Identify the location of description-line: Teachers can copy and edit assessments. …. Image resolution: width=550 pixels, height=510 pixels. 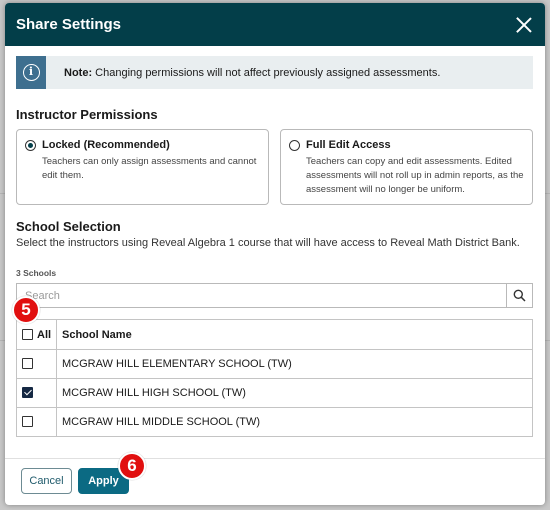
(409, 161).